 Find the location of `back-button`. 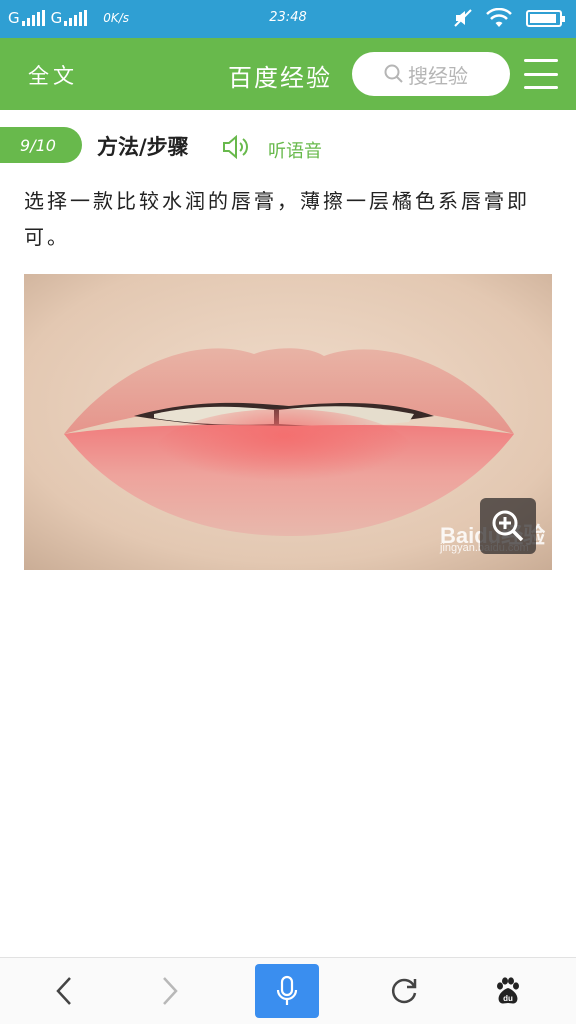

back-button is located at coordinates (64, 991).